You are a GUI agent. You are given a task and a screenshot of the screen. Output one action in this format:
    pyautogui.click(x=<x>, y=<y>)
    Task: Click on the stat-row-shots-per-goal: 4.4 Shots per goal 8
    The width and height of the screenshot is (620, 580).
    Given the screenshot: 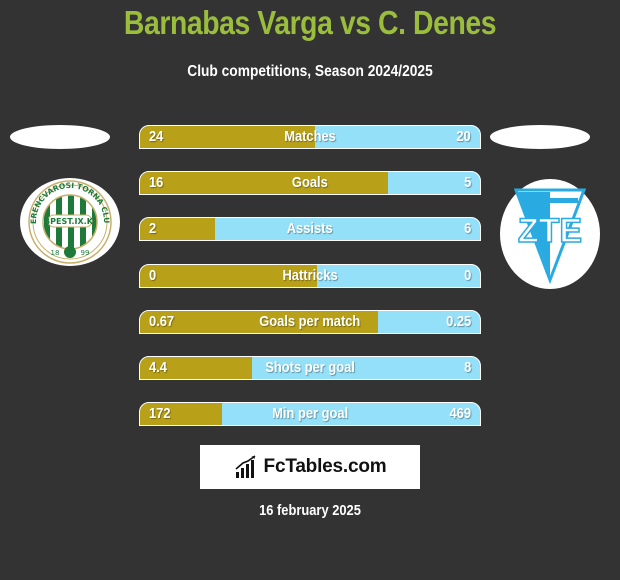 What is the action you would take?
    pyautogui.click(x=310, y=368)
    